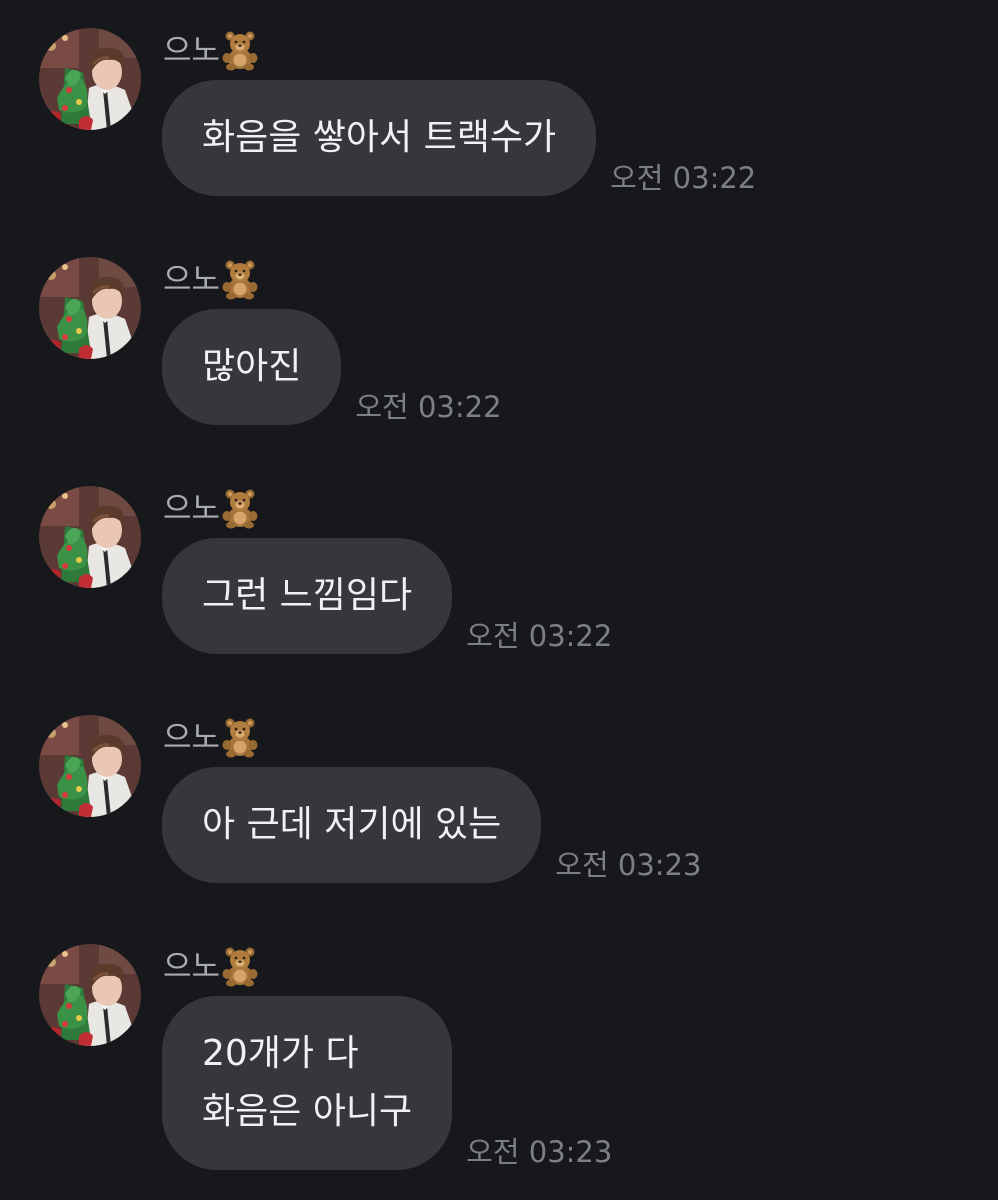  I want to click on message-bubble: 많아진, so click(252, 367).